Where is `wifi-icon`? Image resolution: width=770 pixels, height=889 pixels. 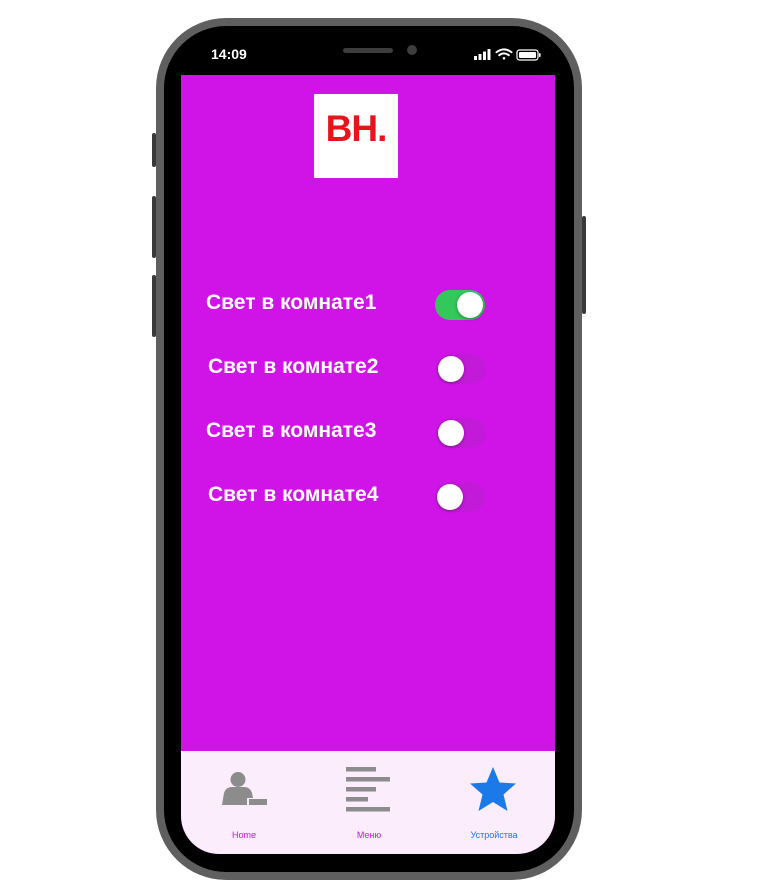 wifi-icon is located at coordinates (504, 54).